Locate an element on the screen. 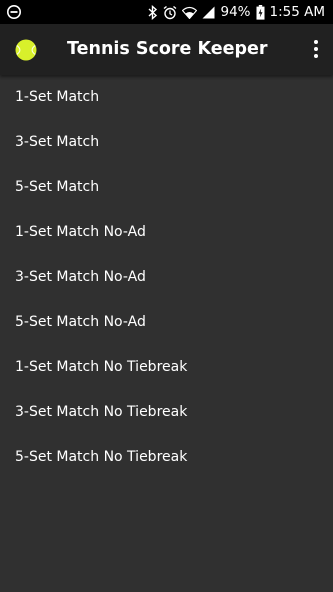 The image size is (333, 592). list-item-5-set-no-ad: 5-Set Match No-Ad is located at coordinates (166, 322).